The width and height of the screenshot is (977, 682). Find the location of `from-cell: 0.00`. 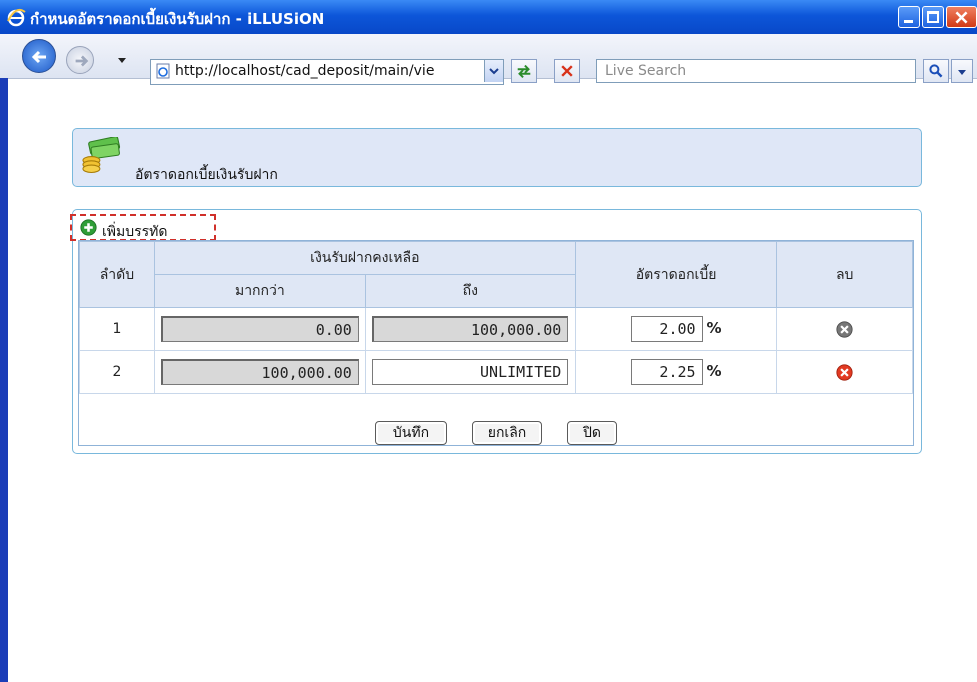

from-cell: 0.00 is located at coordinates (259, 329).